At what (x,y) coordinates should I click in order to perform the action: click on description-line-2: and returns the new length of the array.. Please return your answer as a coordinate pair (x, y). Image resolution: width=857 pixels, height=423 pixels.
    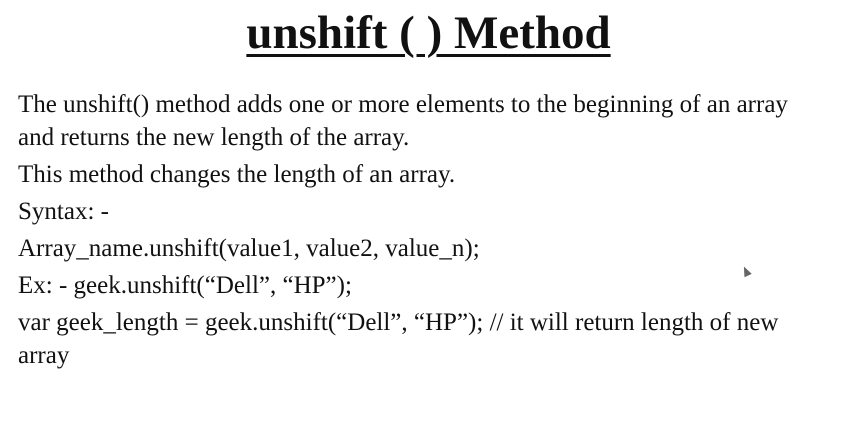
    Looking at the image, I should click on (214, 137).